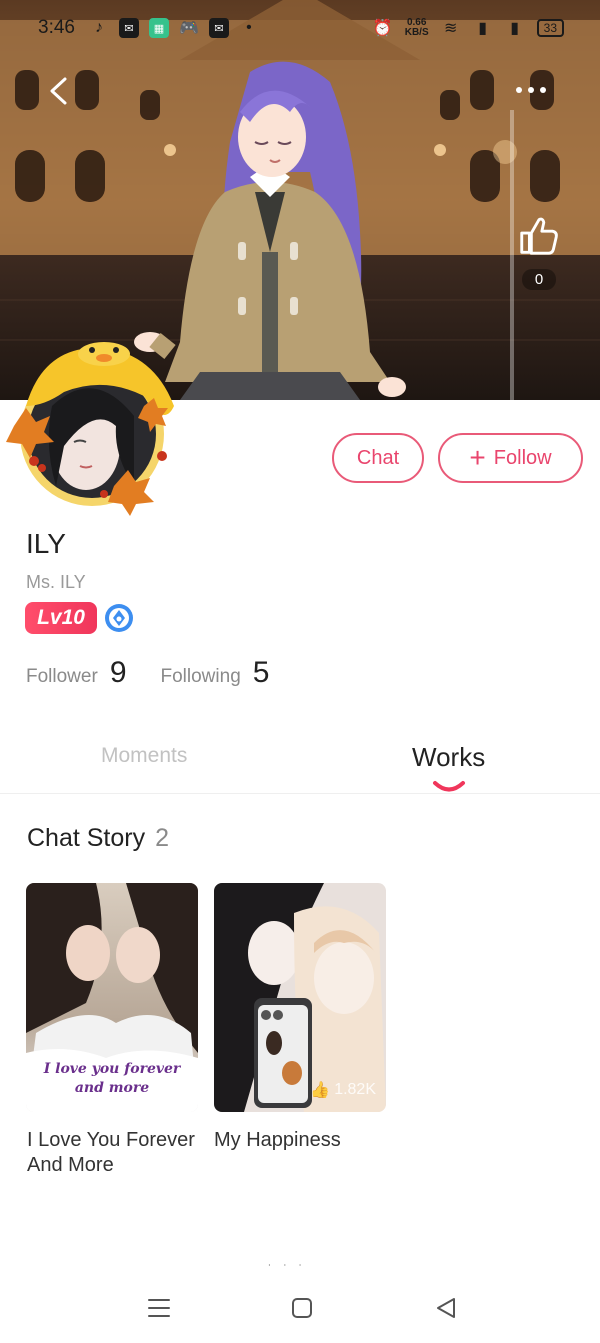 The height and width of the screenshot is (1343, 600). Describe the element at coordinates (162, 838) in the screenshot. I see `section-count: 2` at that location.